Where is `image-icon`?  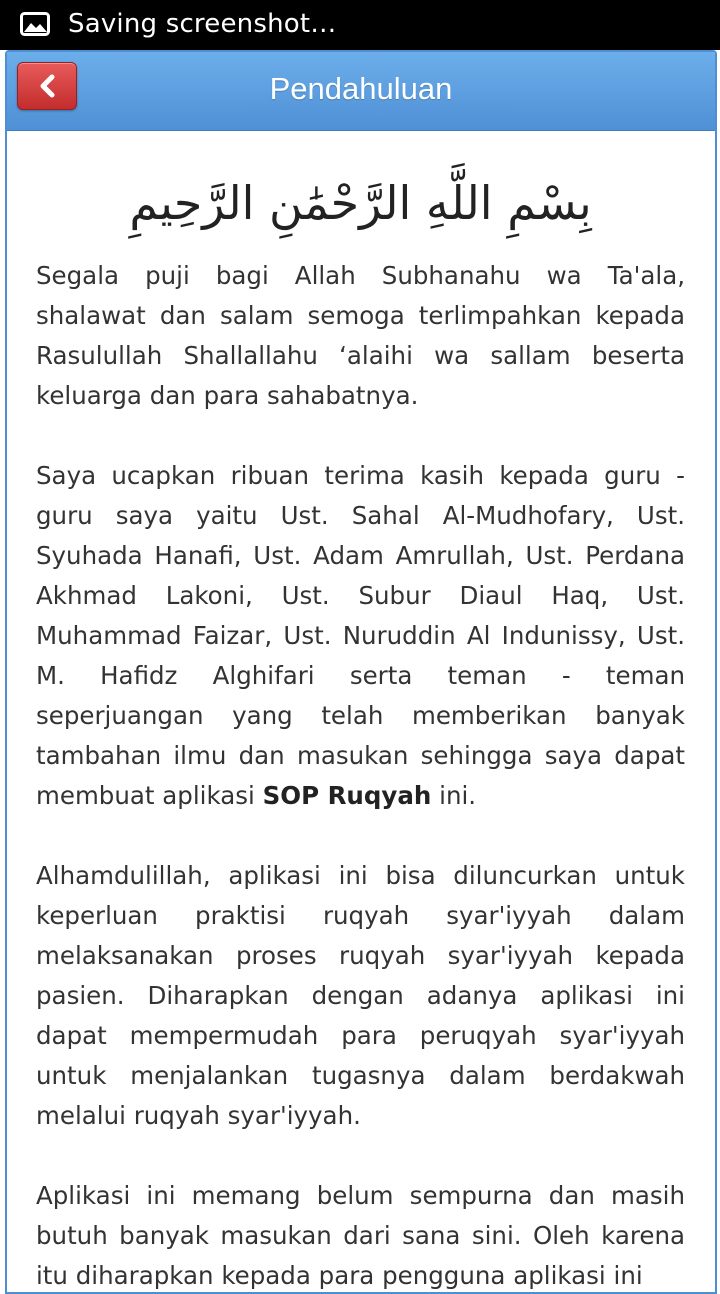
image-icon is located at coordinates (35, 24).